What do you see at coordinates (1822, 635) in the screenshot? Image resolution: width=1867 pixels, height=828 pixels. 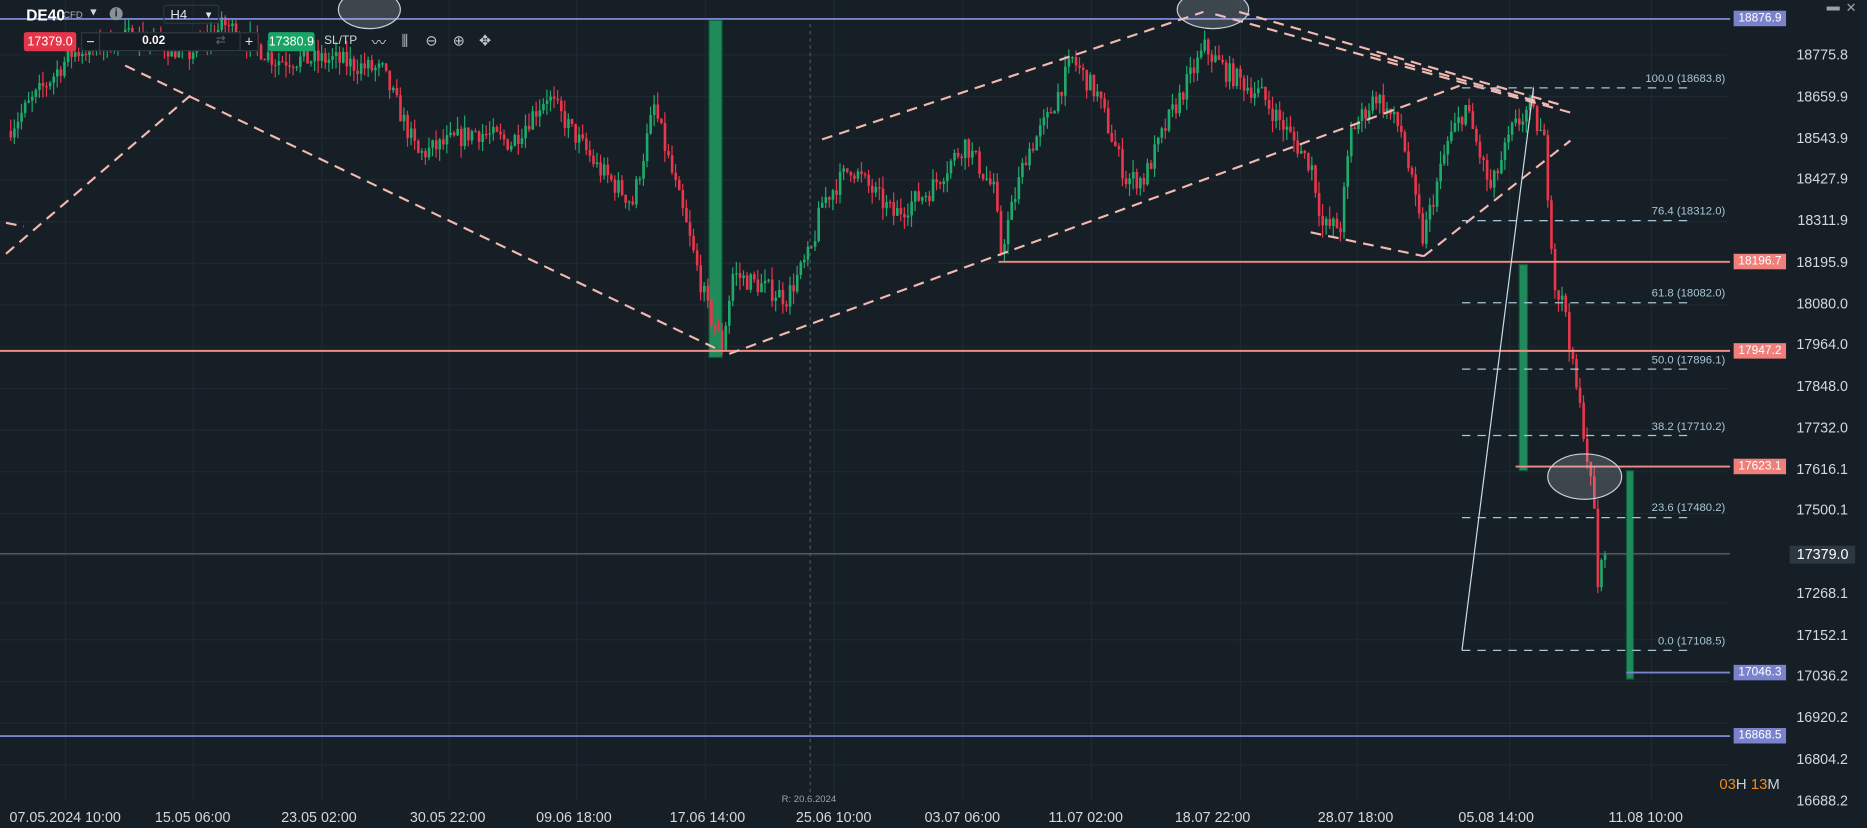 I see `price-axis-label: 17152.1` at bounding box center [1822, 635].